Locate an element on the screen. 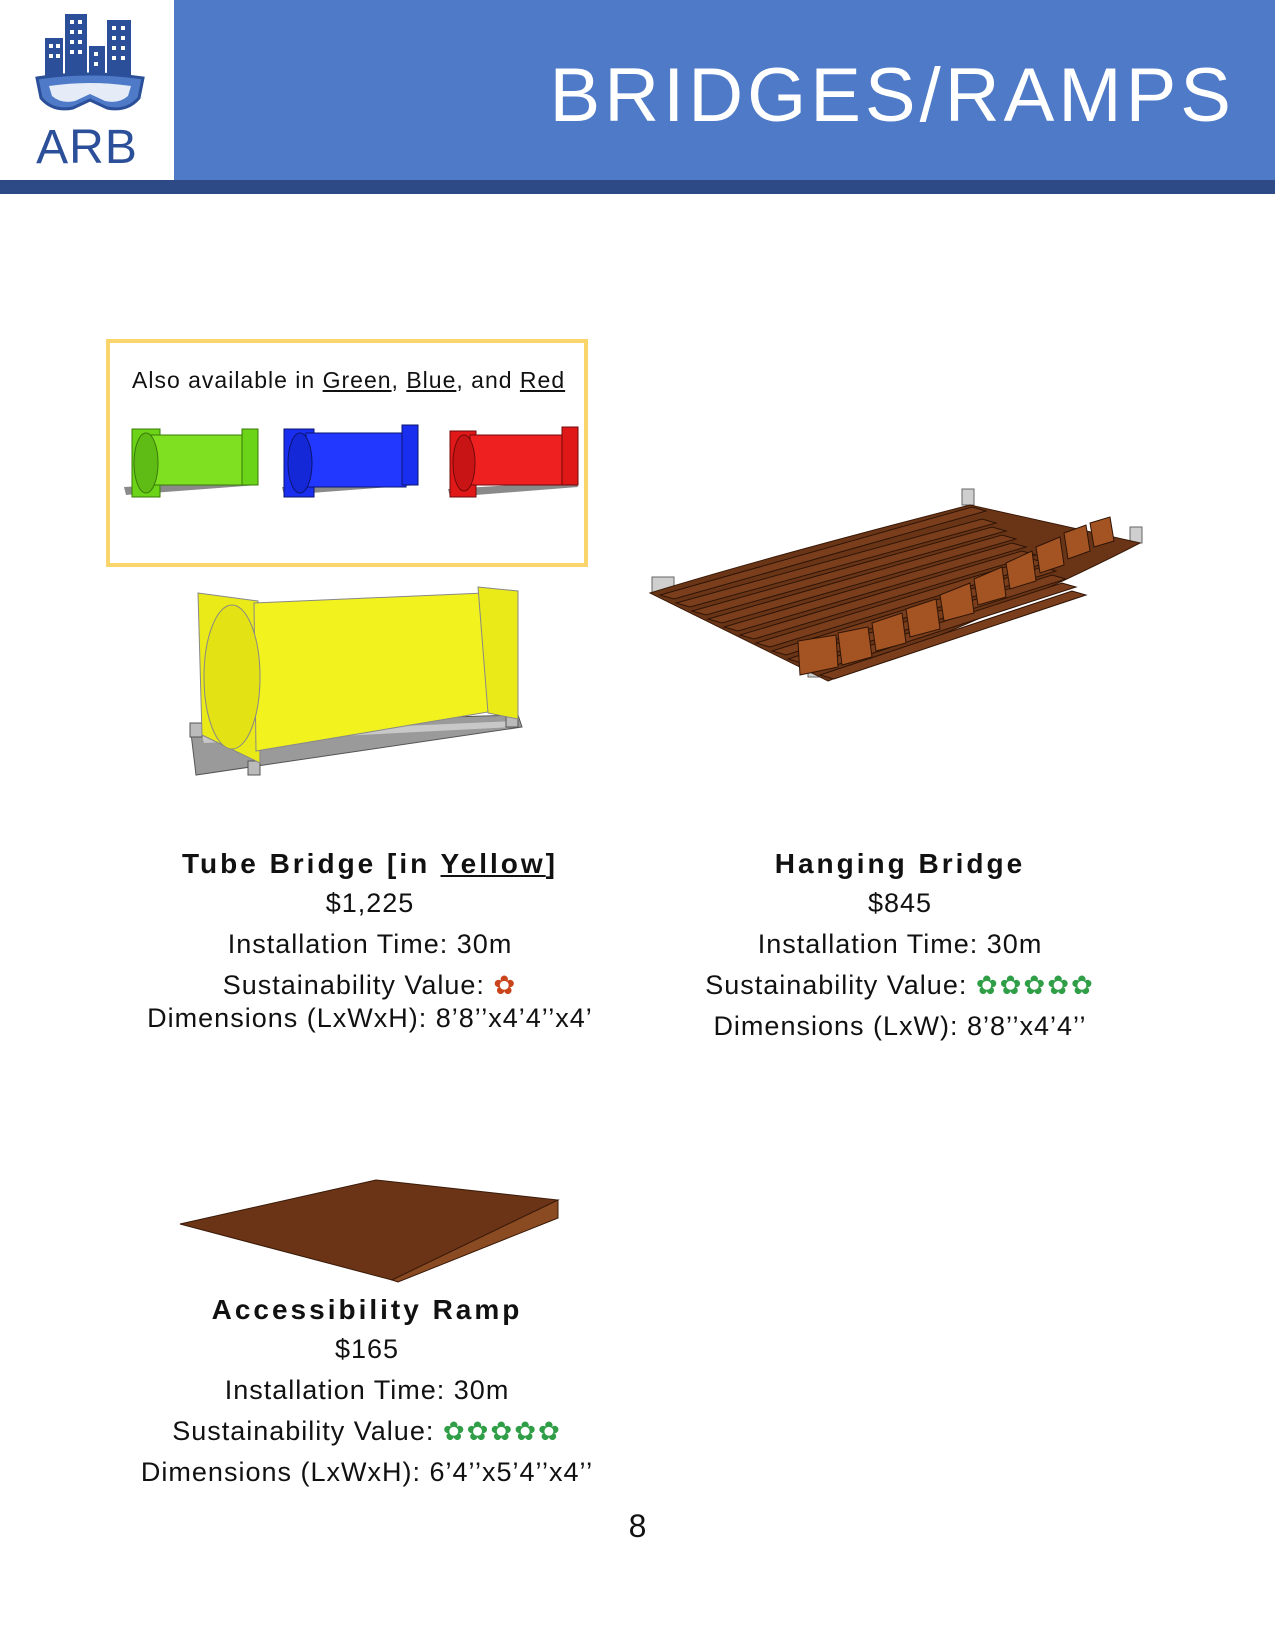 The image size is (1275, 1650). tube-bridge-blue-image is located at coordinates (350, 461).